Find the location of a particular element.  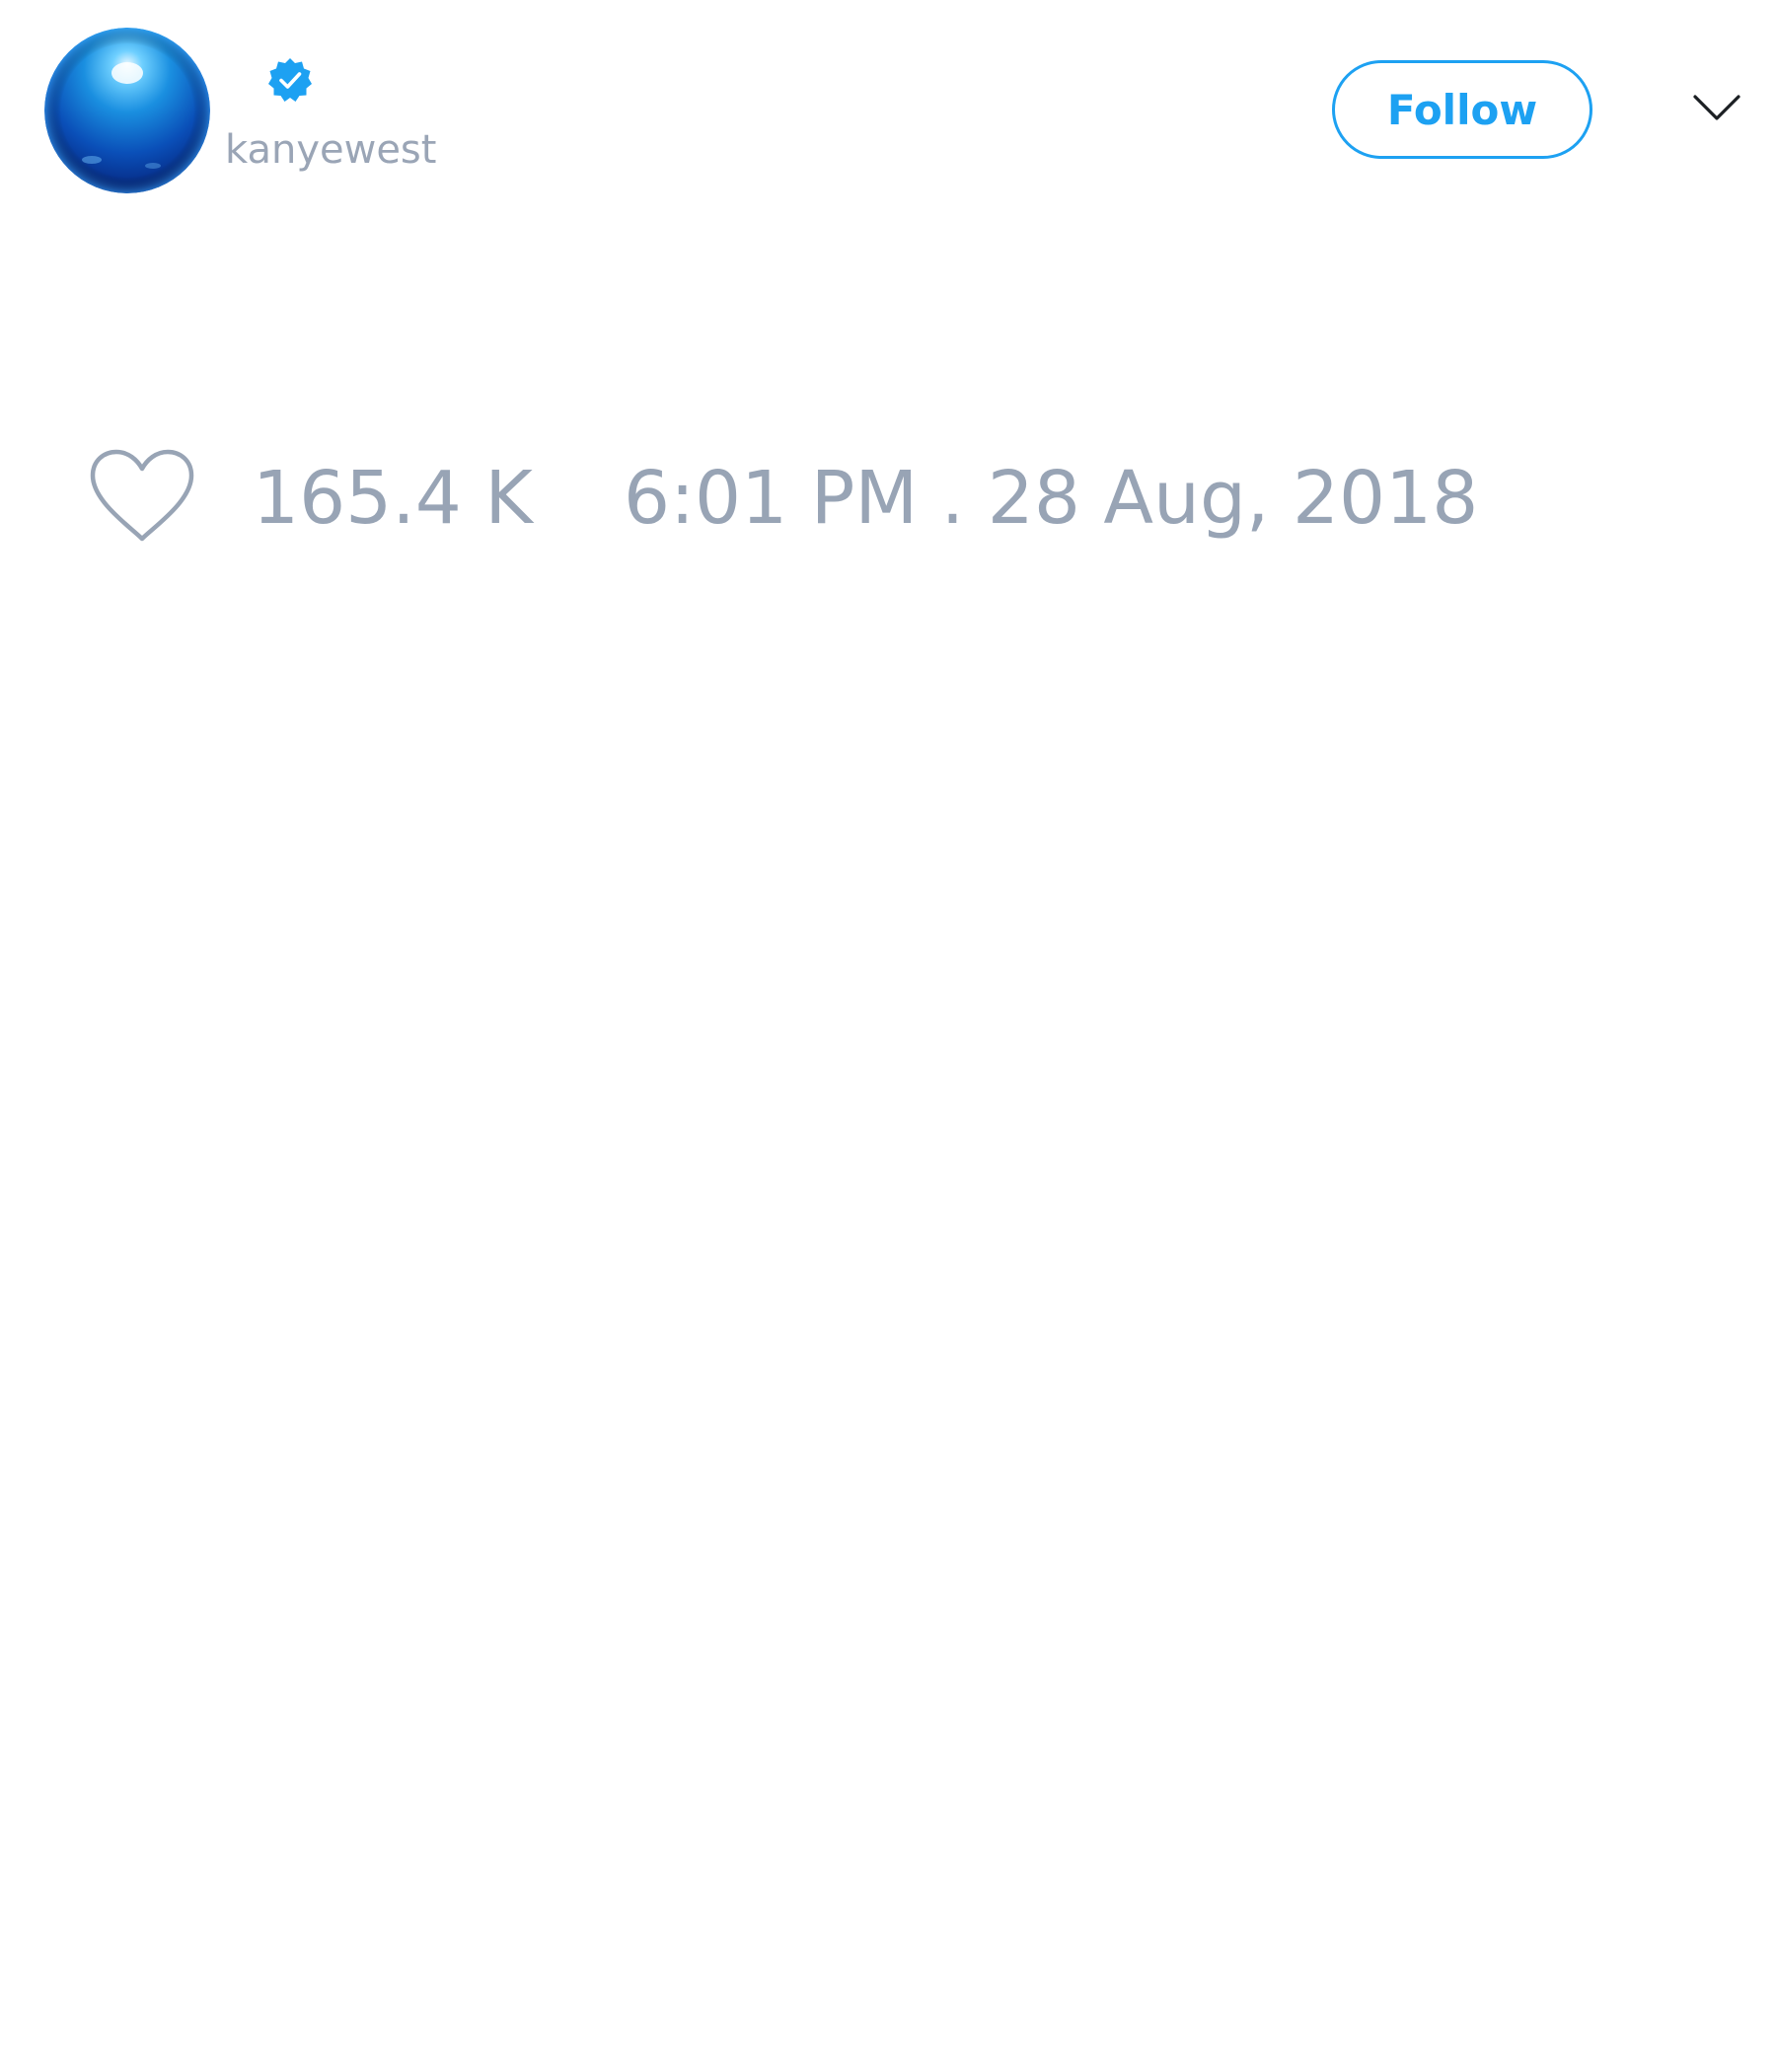

like-count: 165.4 K is located at coordinates (393, 499).